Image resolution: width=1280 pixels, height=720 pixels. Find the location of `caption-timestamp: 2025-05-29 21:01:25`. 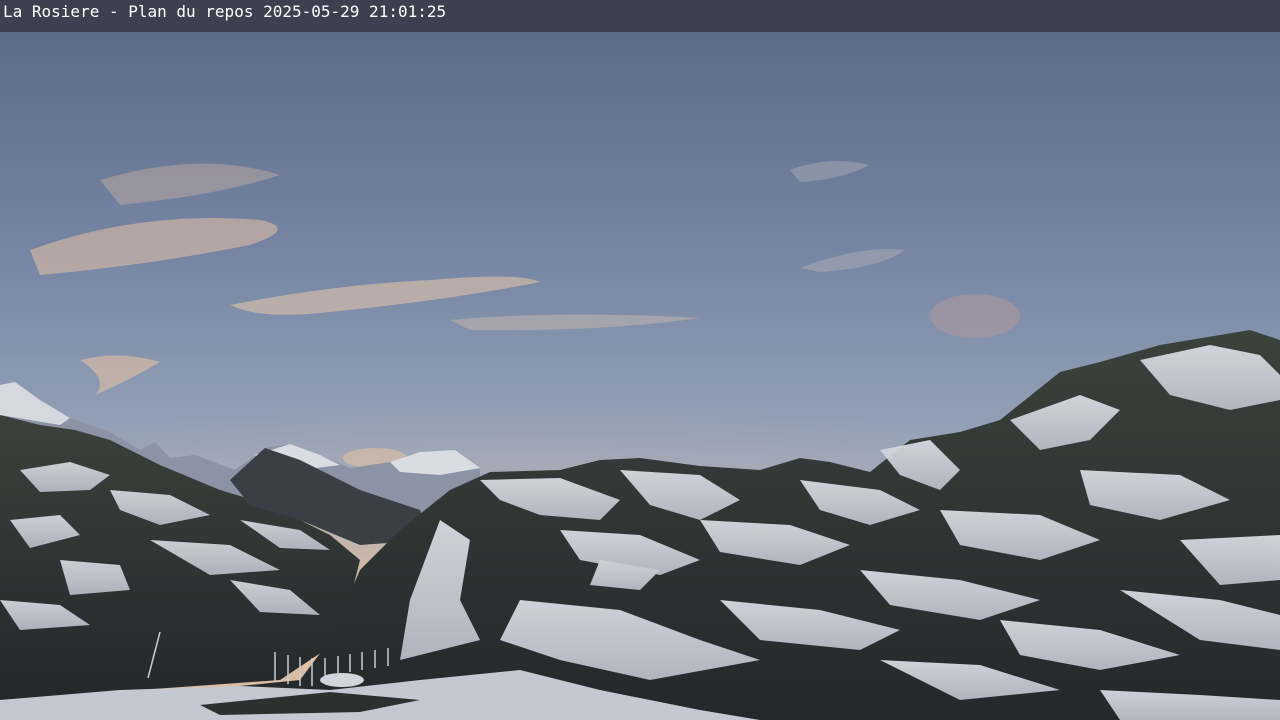

caption-timestamp: 2025-05-29 21:01:25 is located at coordinates (355, 11).